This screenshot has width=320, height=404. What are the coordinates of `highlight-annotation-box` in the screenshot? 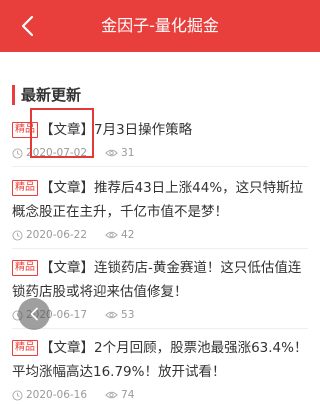 It's located at (62, 133).